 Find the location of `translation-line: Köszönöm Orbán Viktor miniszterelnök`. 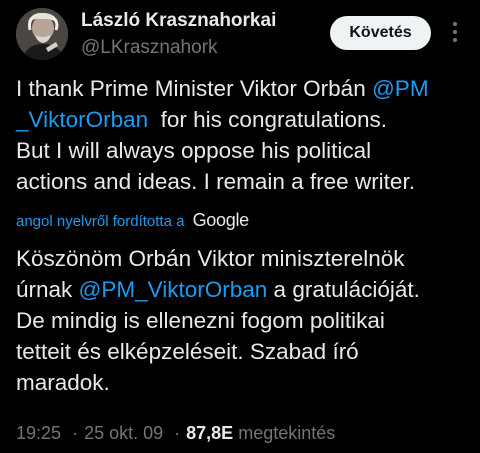

translation-line: Köszönöm Orbán Viktor miniszterelnök is located at coordinates (210, 258).